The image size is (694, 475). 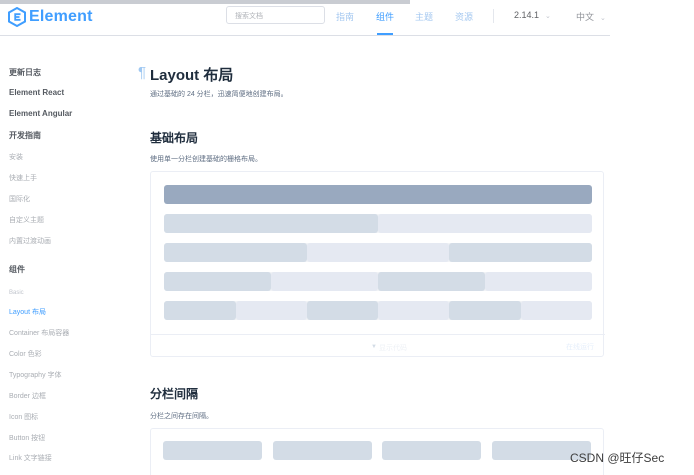 I want to click on sidebar-item-link: Link 文字链接, so click(x=30, y=458).